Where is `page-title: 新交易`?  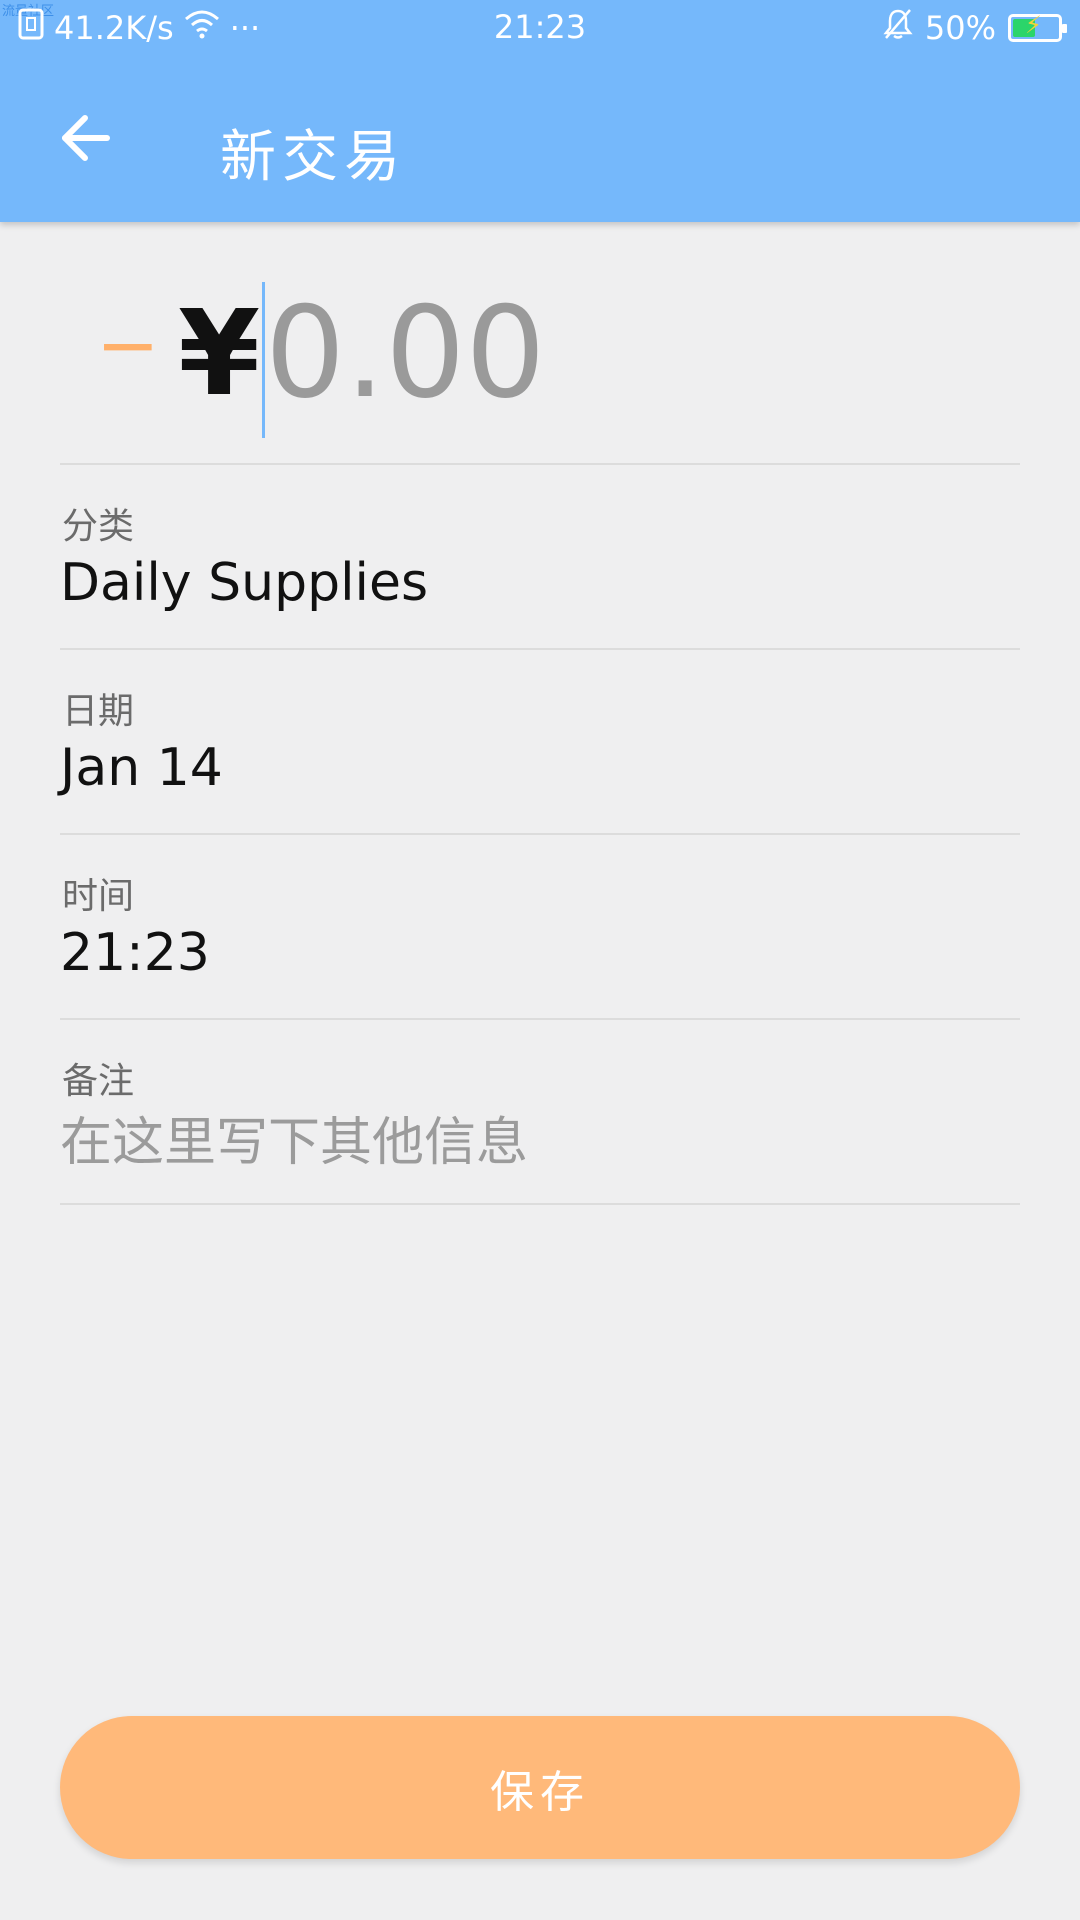 page-title: 新交易 is located at coordinates (313, 157).